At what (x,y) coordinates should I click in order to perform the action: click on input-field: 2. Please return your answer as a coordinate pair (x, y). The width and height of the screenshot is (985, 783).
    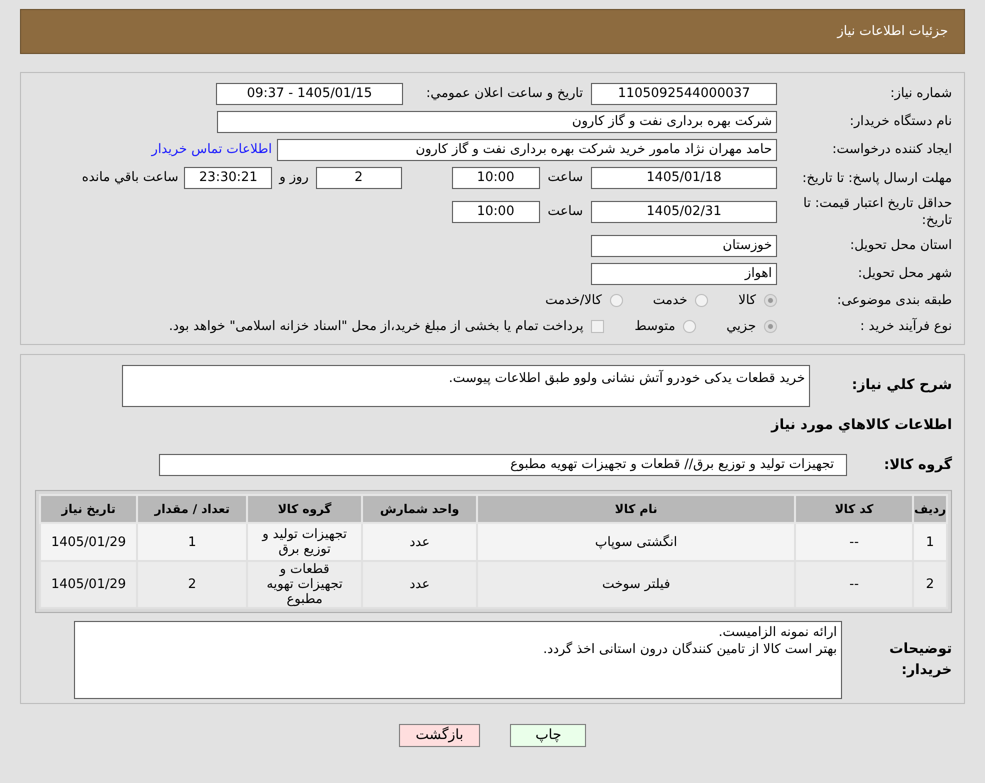
    Looking at the image, I should click on (359, 178).